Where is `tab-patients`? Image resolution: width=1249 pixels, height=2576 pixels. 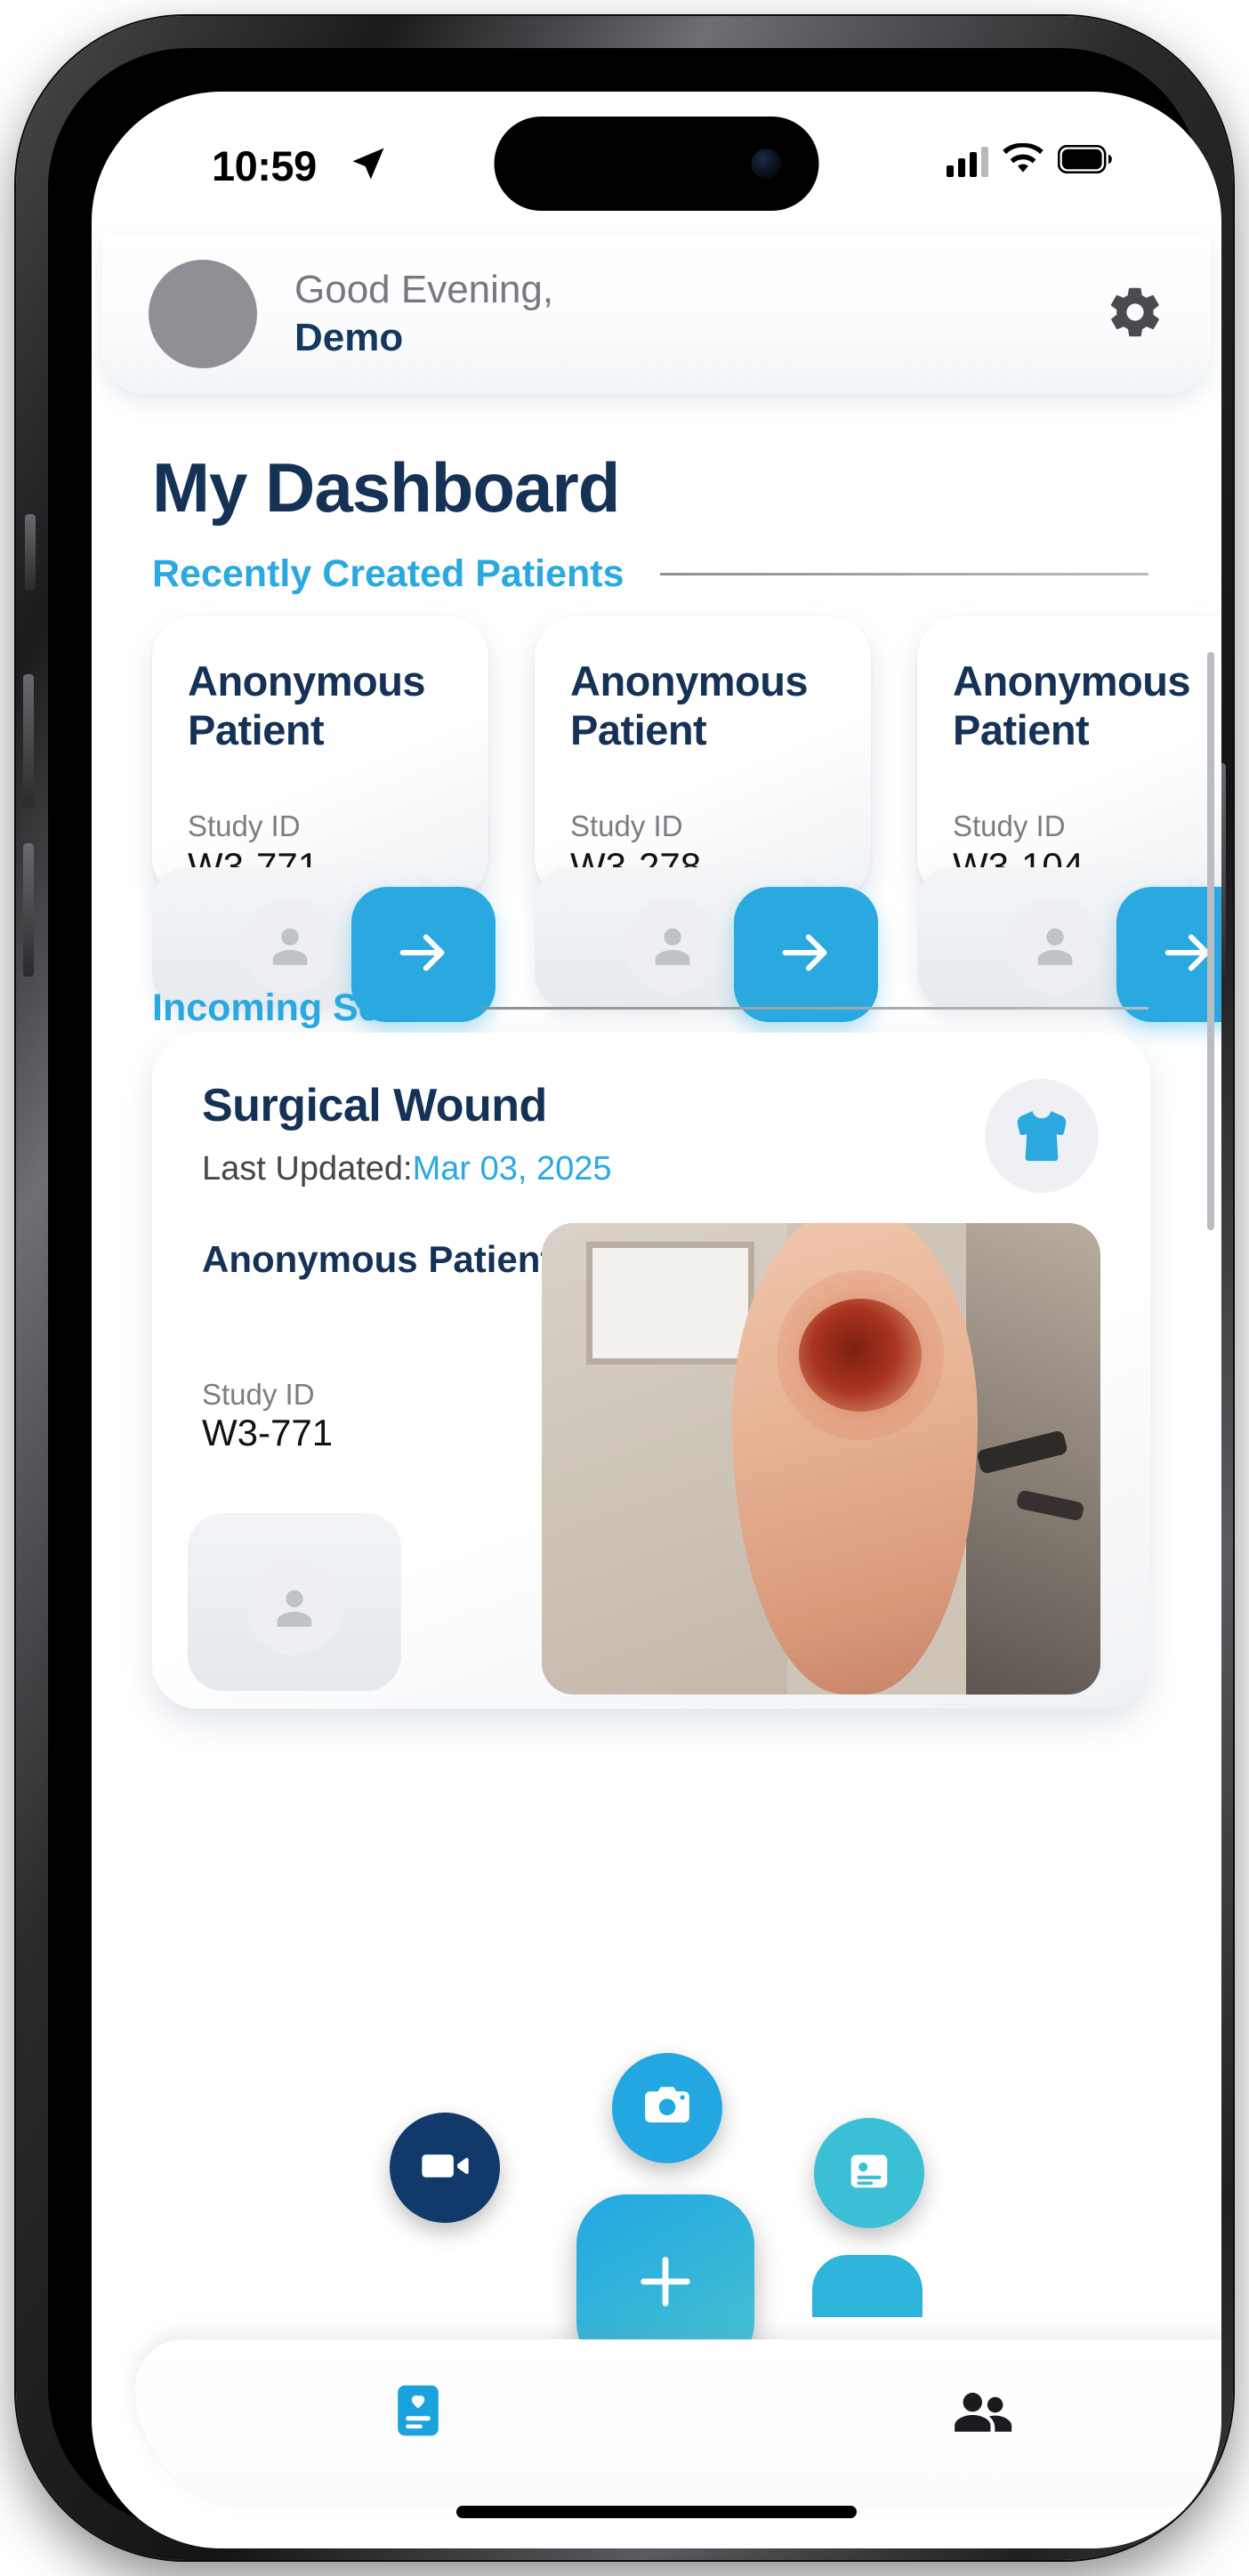
tab-patients is located at coordinates (983, 2415).